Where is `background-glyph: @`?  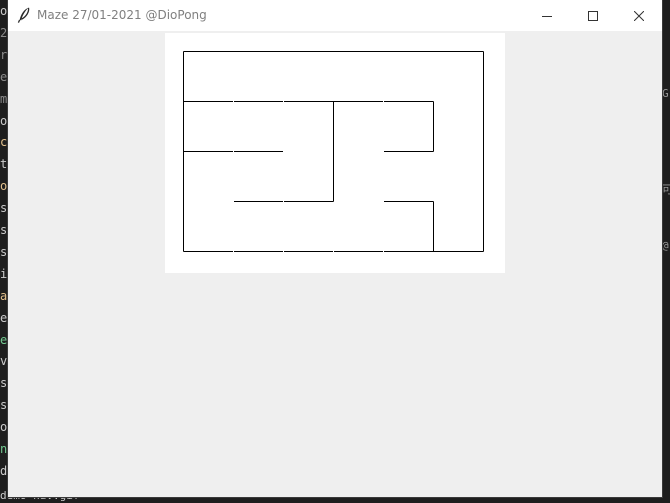 background-glyph: @ is located at coordinates (665, 246).